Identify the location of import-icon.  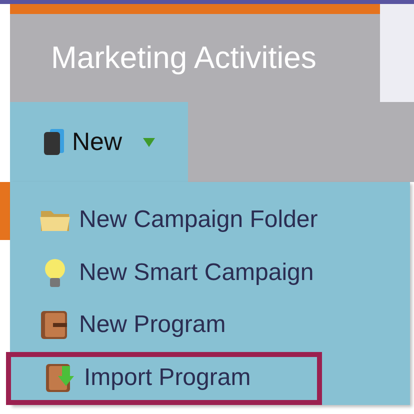
(60, 378).